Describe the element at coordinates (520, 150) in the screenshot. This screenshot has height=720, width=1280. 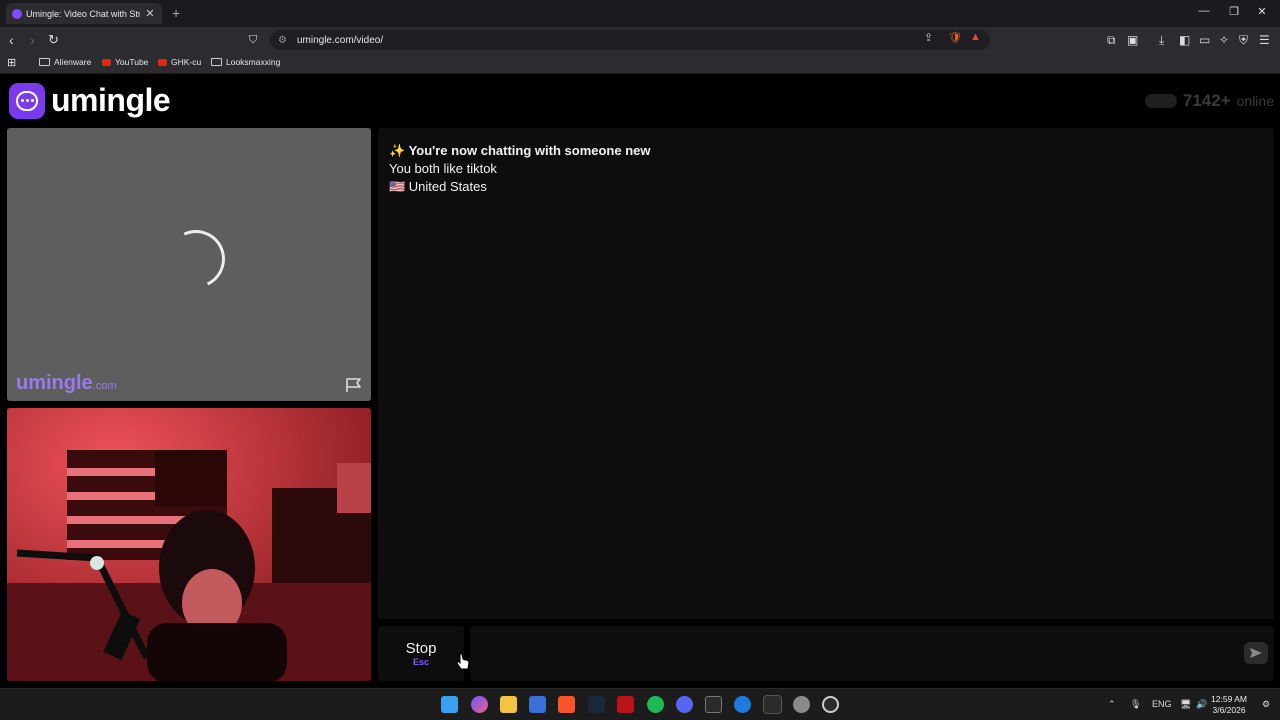
I see `system-message: ✨ You're now chatting with someone new` at that location.